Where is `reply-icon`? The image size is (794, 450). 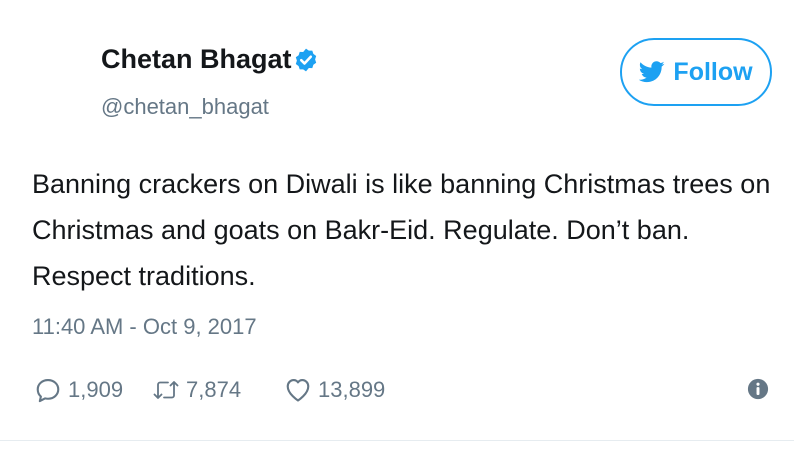 reply-icon is located at coordinates (48, 391).